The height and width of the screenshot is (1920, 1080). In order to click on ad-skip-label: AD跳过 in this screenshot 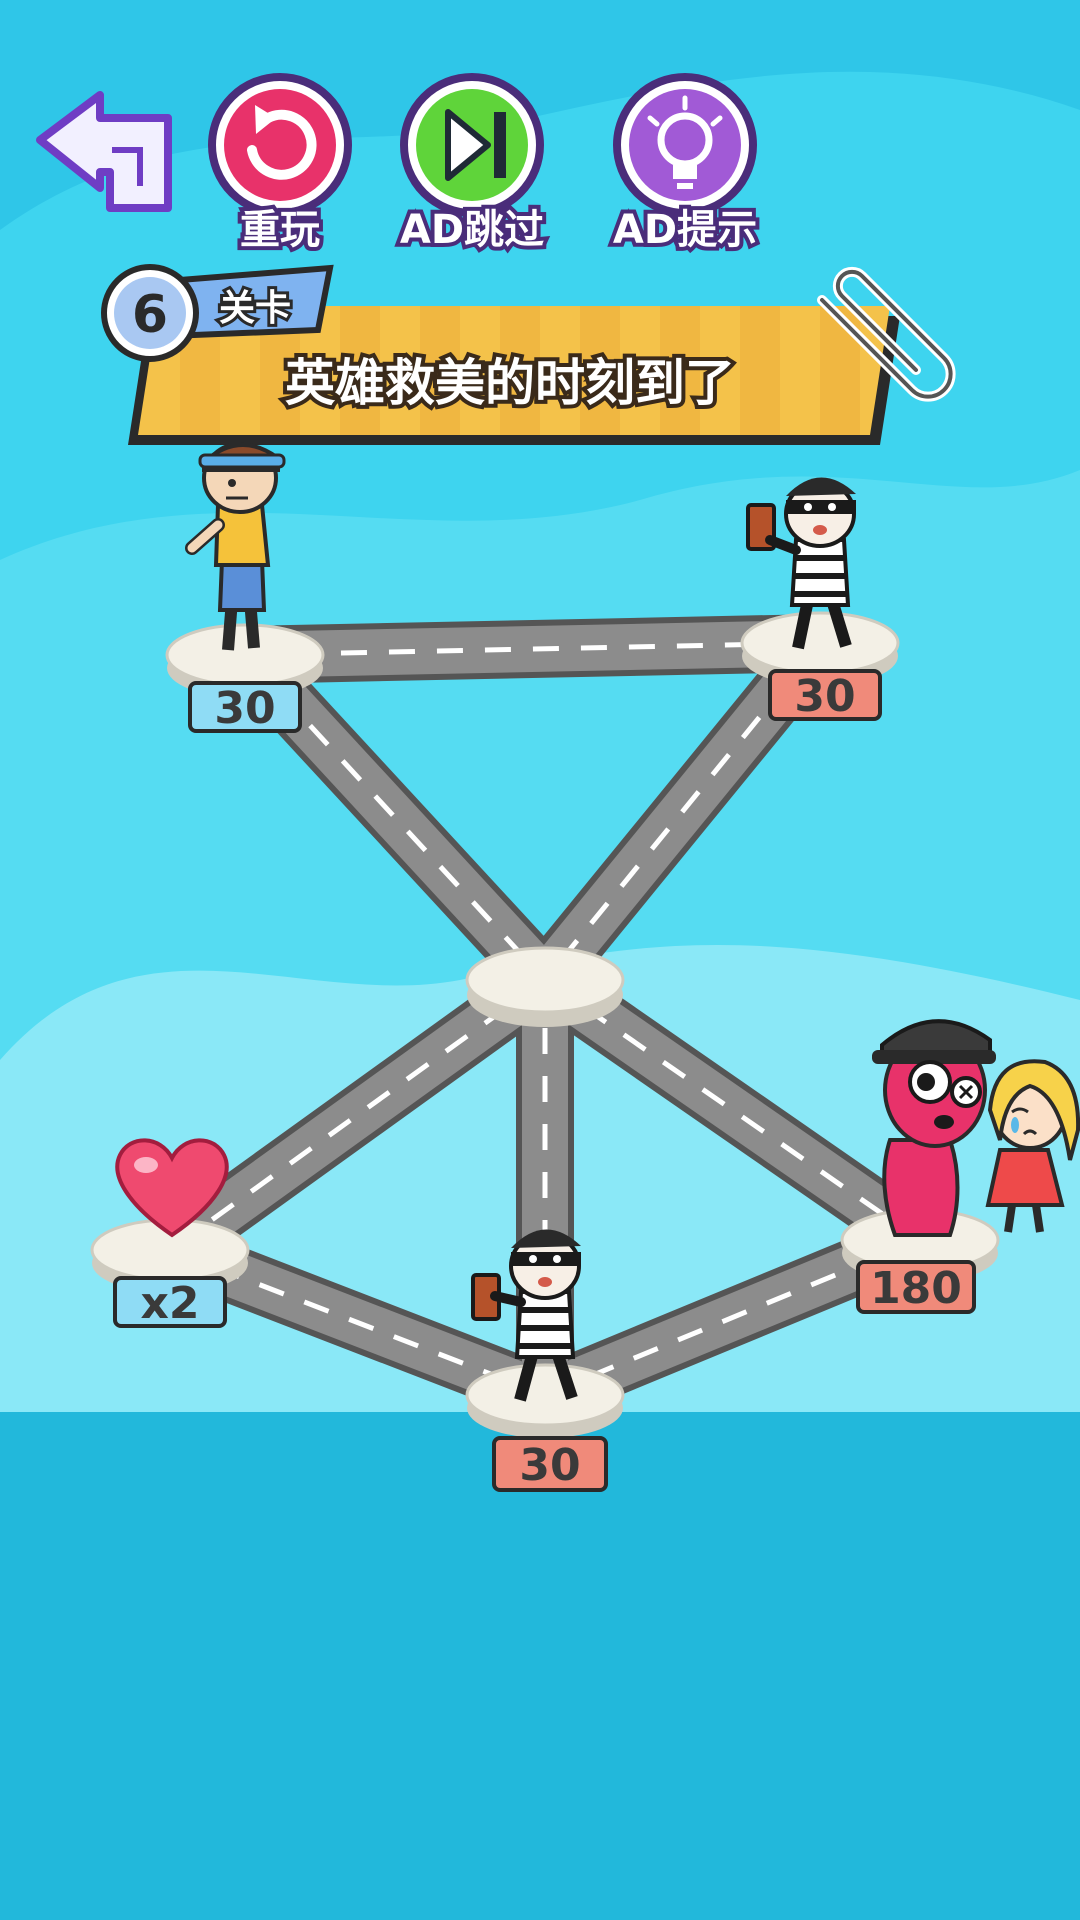, I will do `click(472, 230)`.